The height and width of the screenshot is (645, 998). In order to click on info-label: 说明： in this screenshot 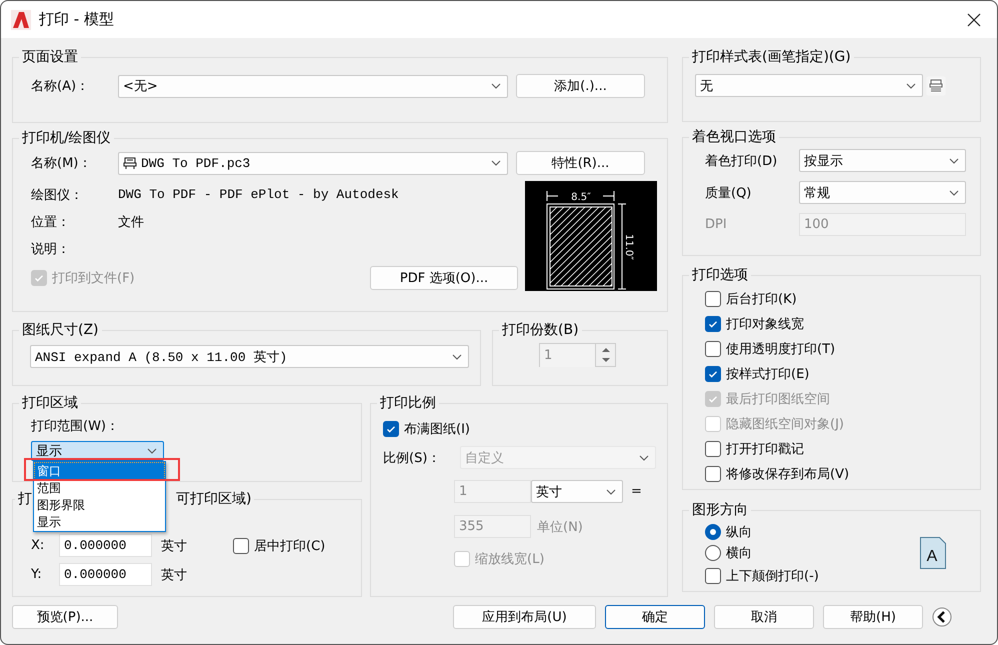, I will do `click(51, 249)`.